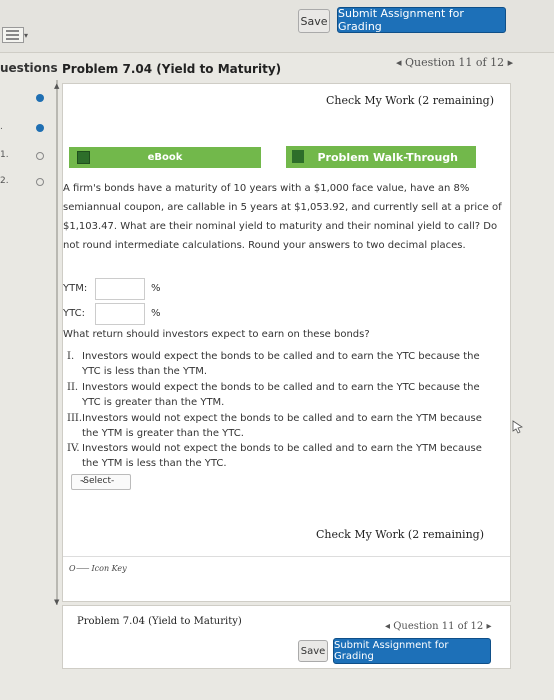 The height and width of the screenshot is (700, 554). Describe the element at coordinates (400, 534) in the screenshot. I see `check-my-work-link-bottom: Check My Work (2 remaining)` at that location.